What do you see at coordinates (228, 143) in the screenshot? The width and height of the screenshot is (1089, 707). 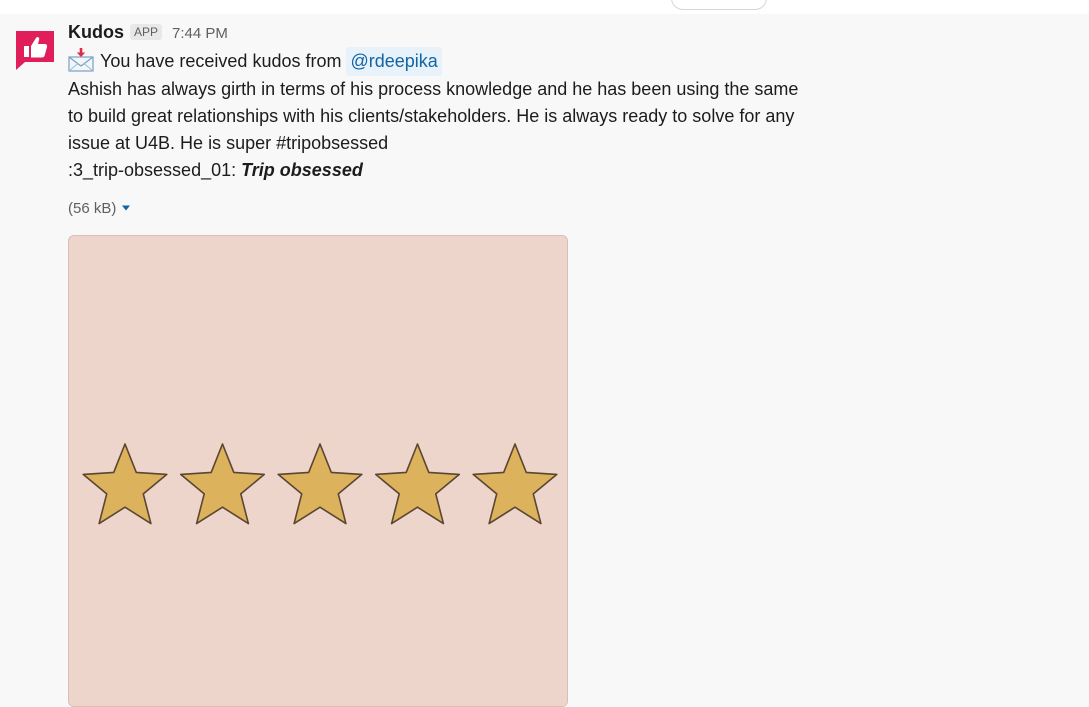 I see `message-body-line: issue at U4B. He is super #tripobsessed` at bounding box center [228, 143].